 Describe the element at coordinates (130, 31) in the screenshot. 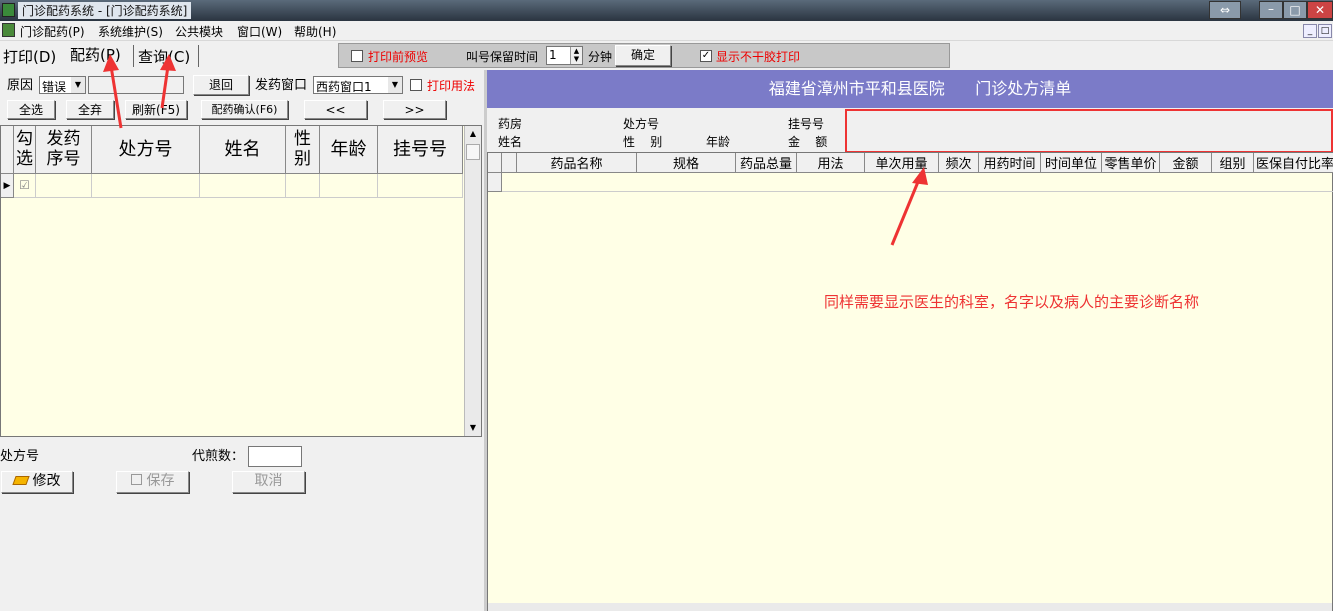

I see `menu-system: 系统维护(S)` at that location.